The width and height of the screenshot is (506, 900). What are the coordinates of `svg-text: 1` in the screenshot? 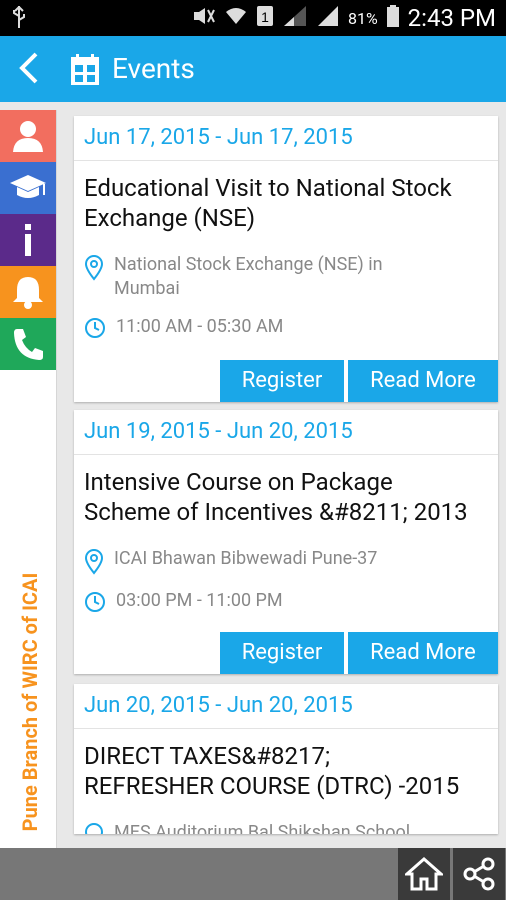 It's located at (265, 17).